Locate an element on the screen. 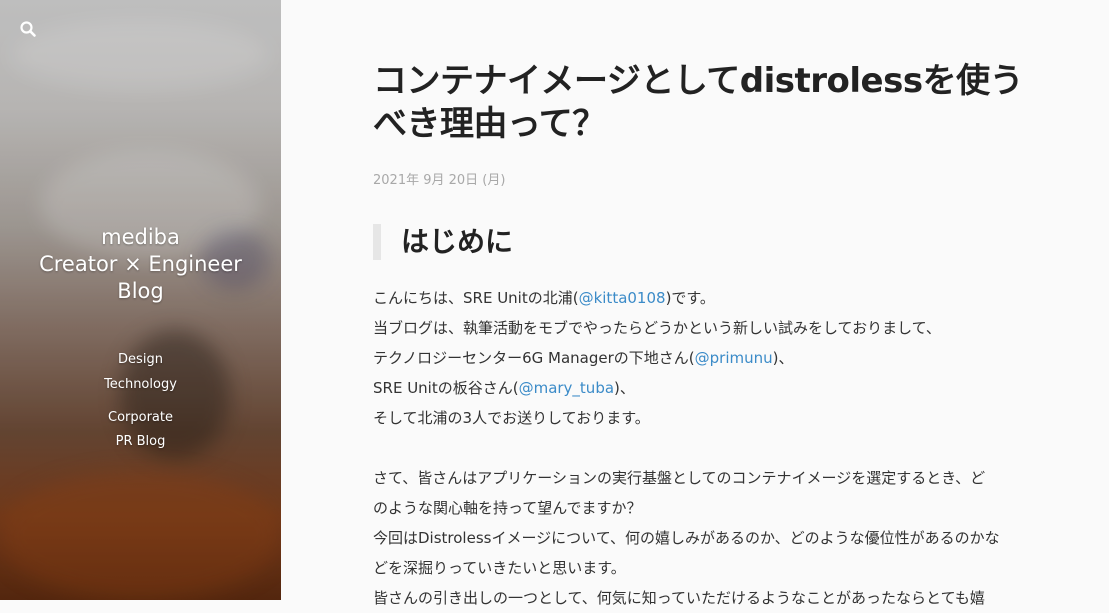  search-button is located at coordinates (28, 29).